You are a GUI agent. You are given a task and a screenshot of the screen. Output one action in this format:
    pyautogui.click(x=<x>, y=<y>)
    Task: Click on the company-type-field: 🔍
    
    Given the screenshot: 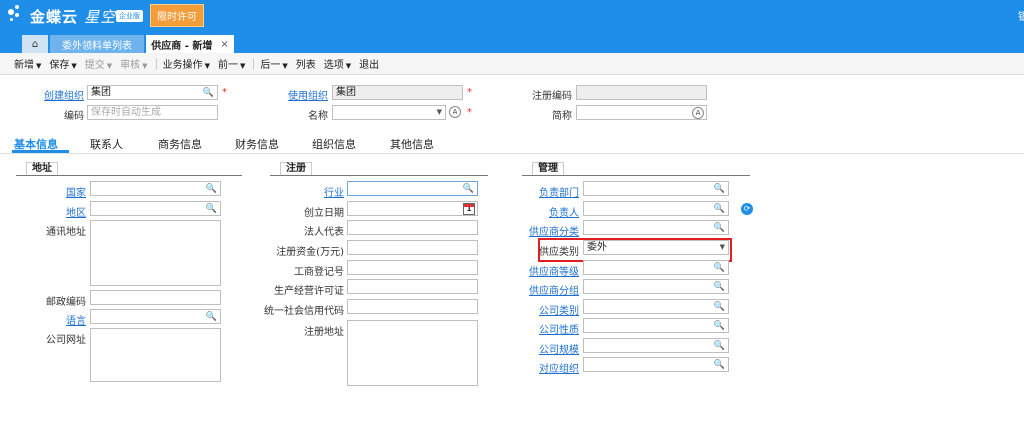 What is the action you would take?
    pyautogui.click(x=656, y=306)
    